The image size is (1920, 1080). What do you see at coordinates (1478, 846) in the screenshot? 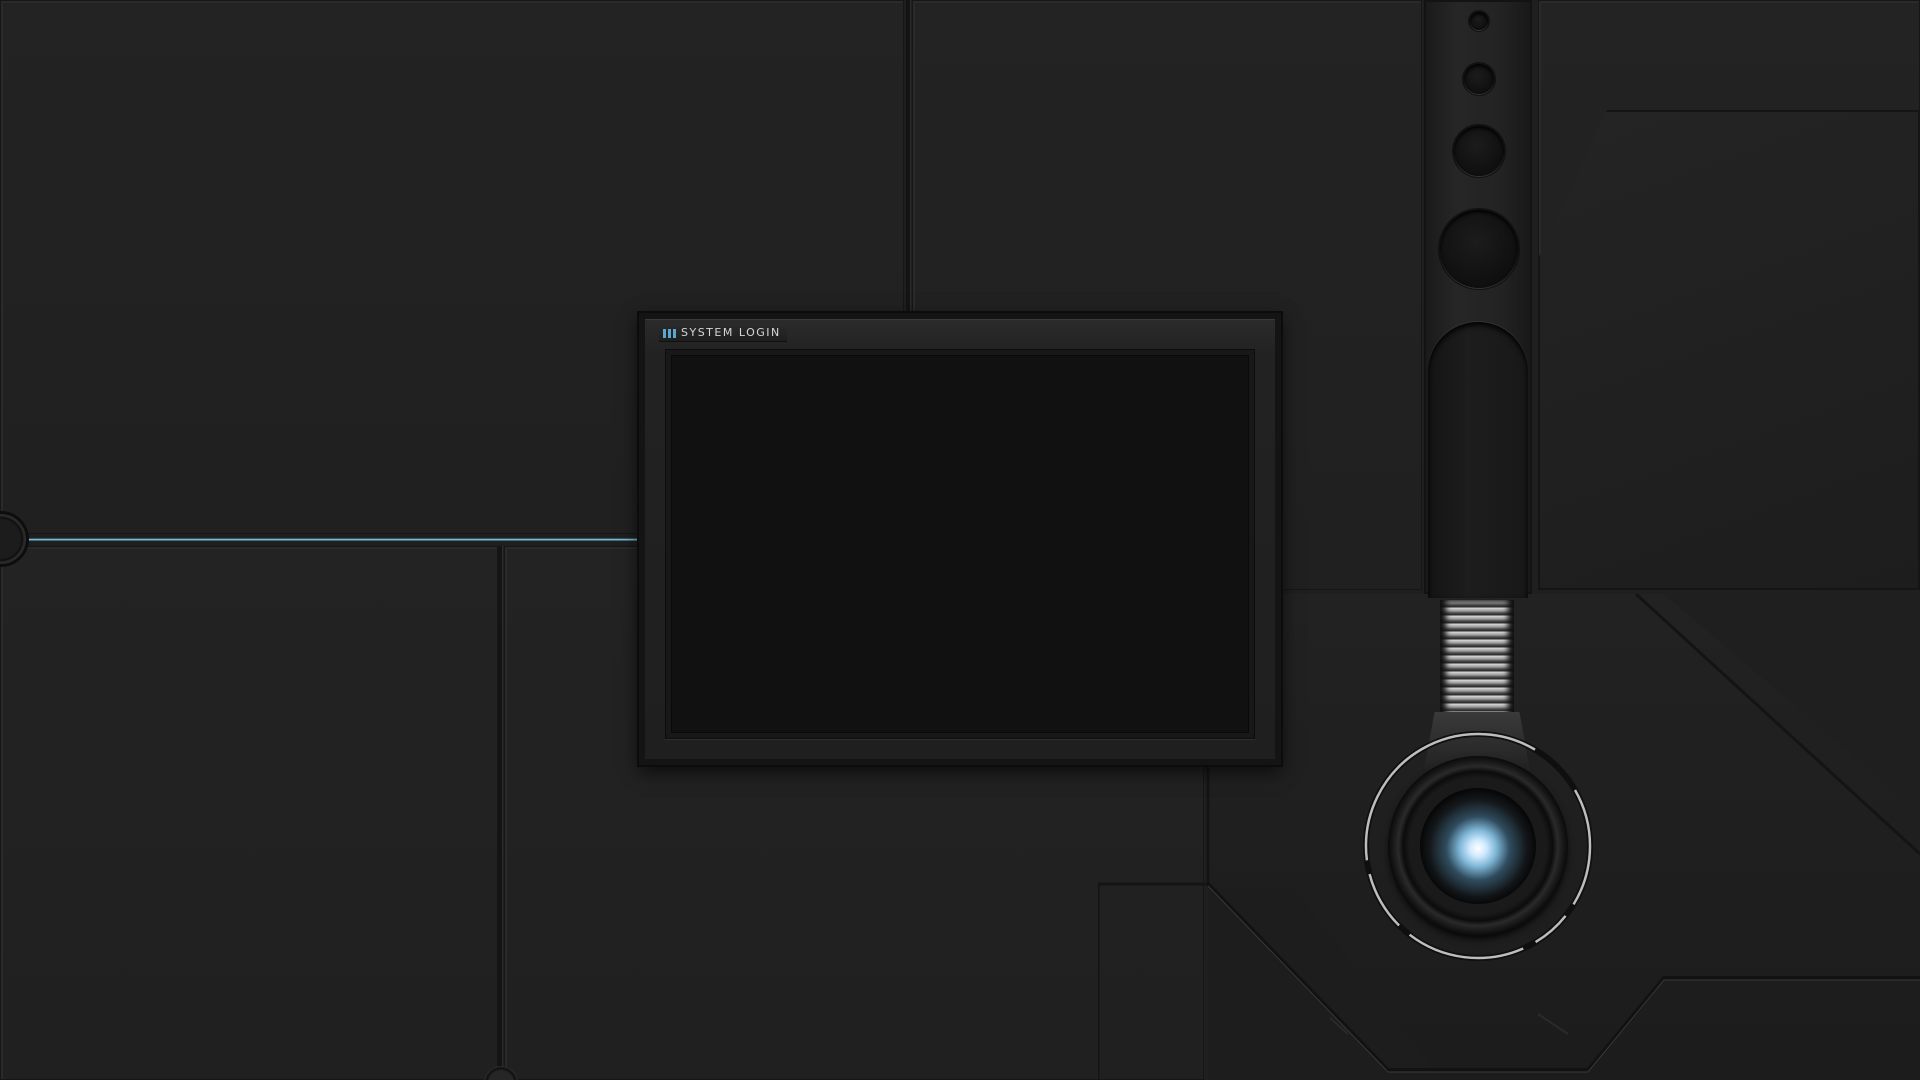
I see `glowing-lens-icon` at bounding box center [1478, 846].